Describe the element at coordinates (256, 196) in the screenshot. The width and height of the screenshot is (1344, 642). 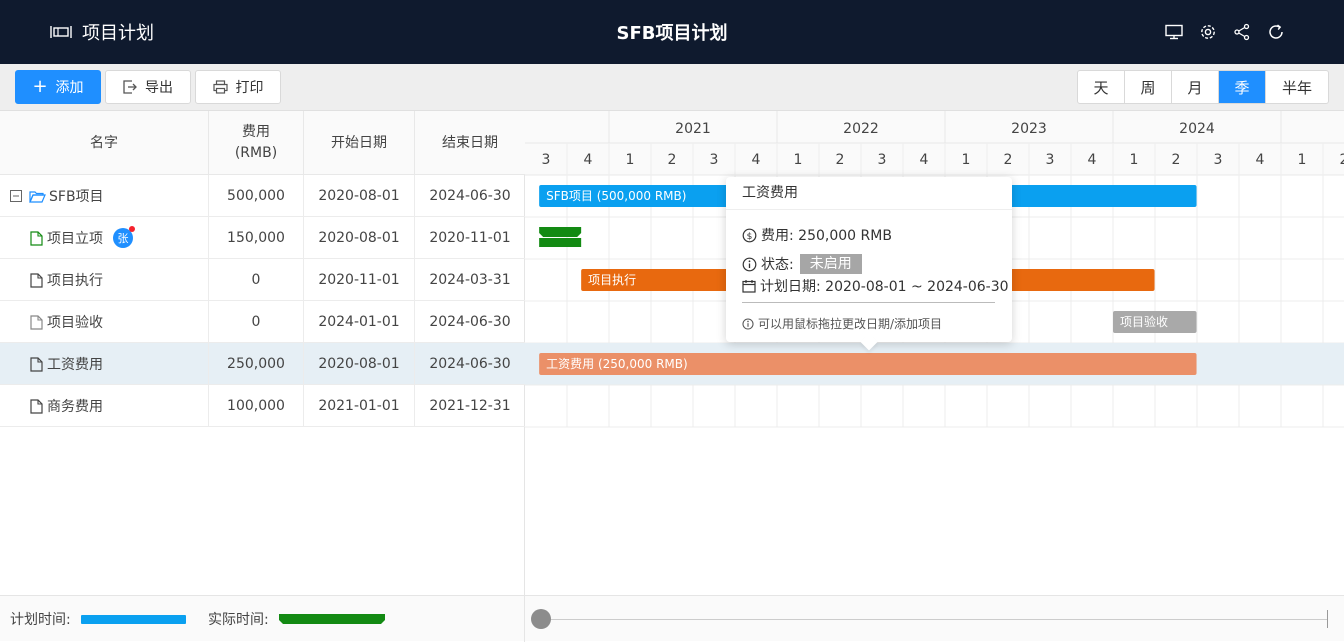
I see `cell-cost: 500,000` at that location.